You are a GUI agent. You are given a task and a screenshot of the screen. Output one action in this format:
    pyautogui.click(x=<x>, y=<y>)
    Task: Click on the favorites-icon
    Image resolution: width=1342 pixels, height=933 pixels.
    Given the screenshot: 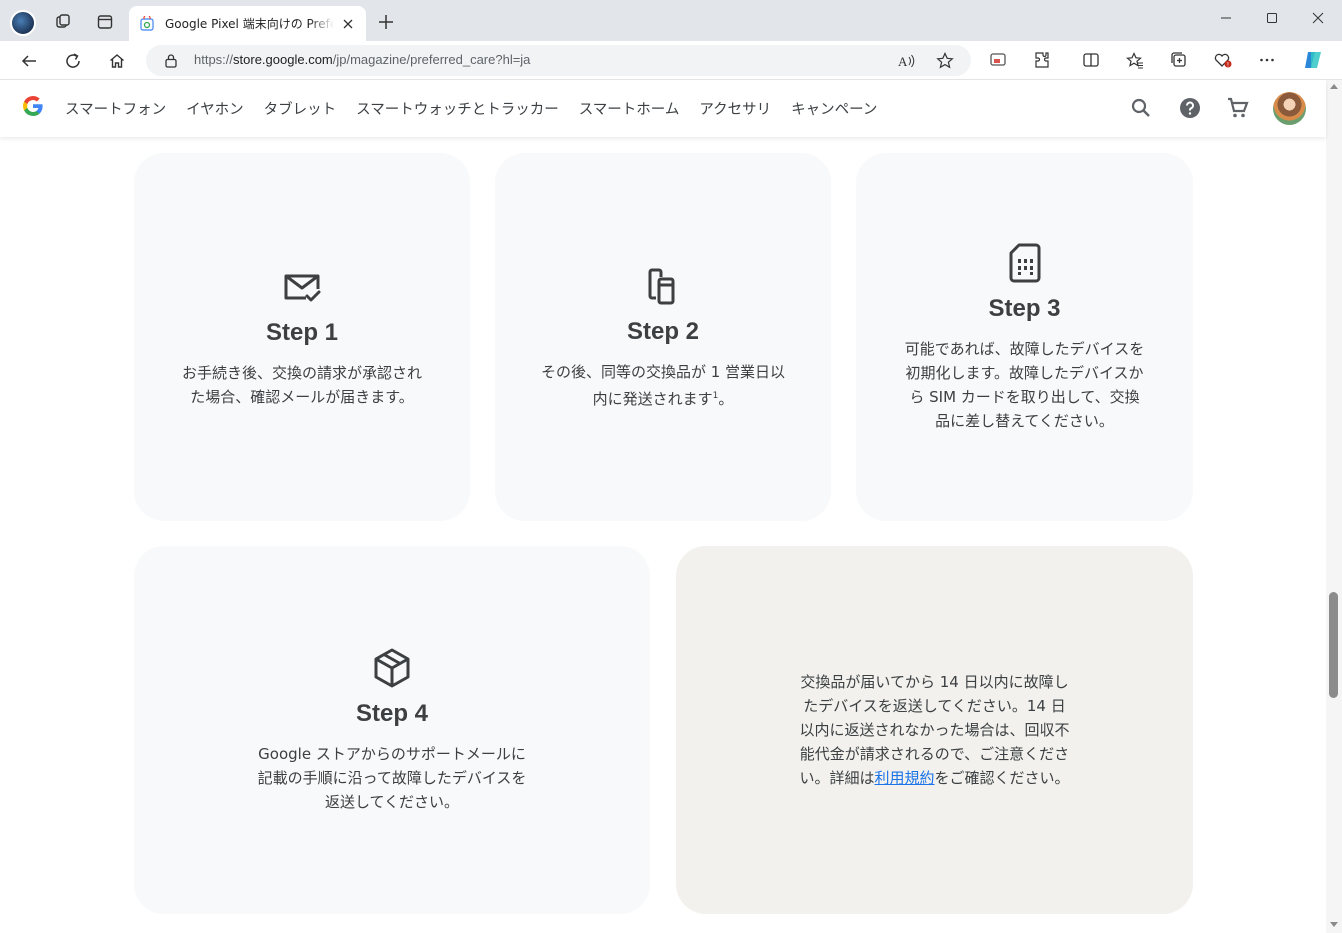 What is the action you would take?
    pyautogui.click(x=1135, y=60)
    